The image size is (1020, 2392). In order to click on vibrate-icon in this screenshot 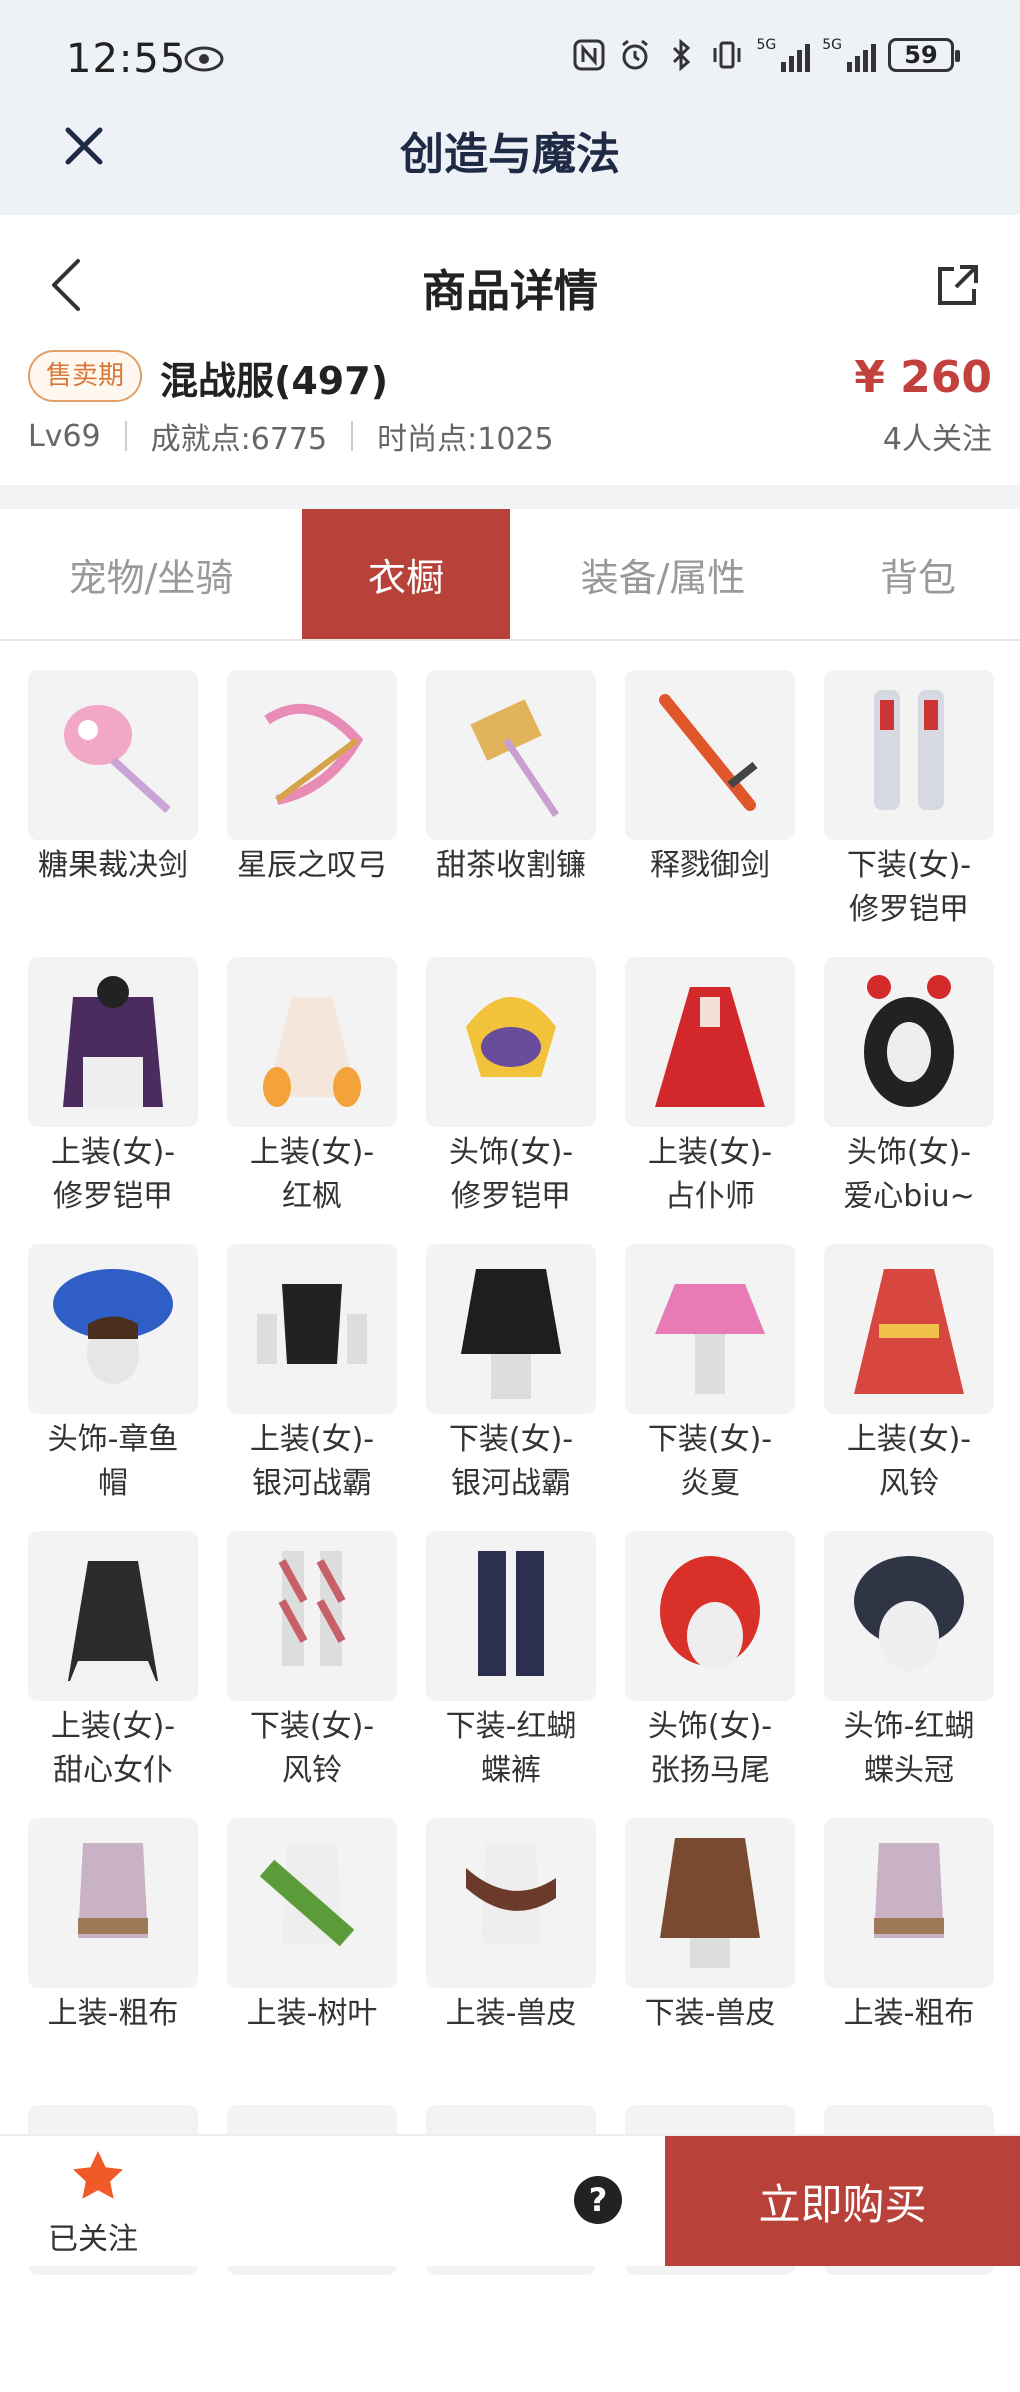, I will do `click(727, 55)`.